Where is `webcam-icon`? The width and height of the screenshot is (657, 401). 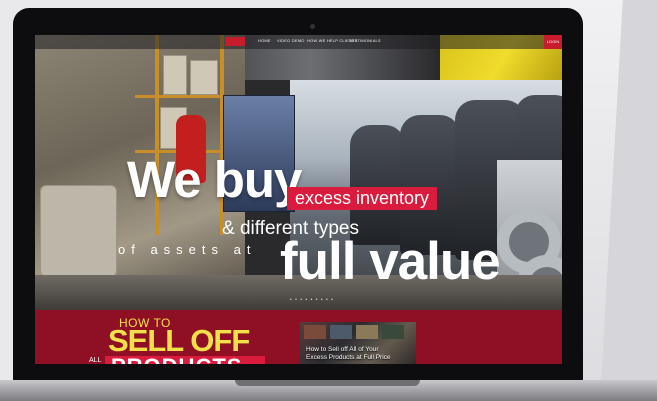
webcam-icon is located at coordinates (312, 26).